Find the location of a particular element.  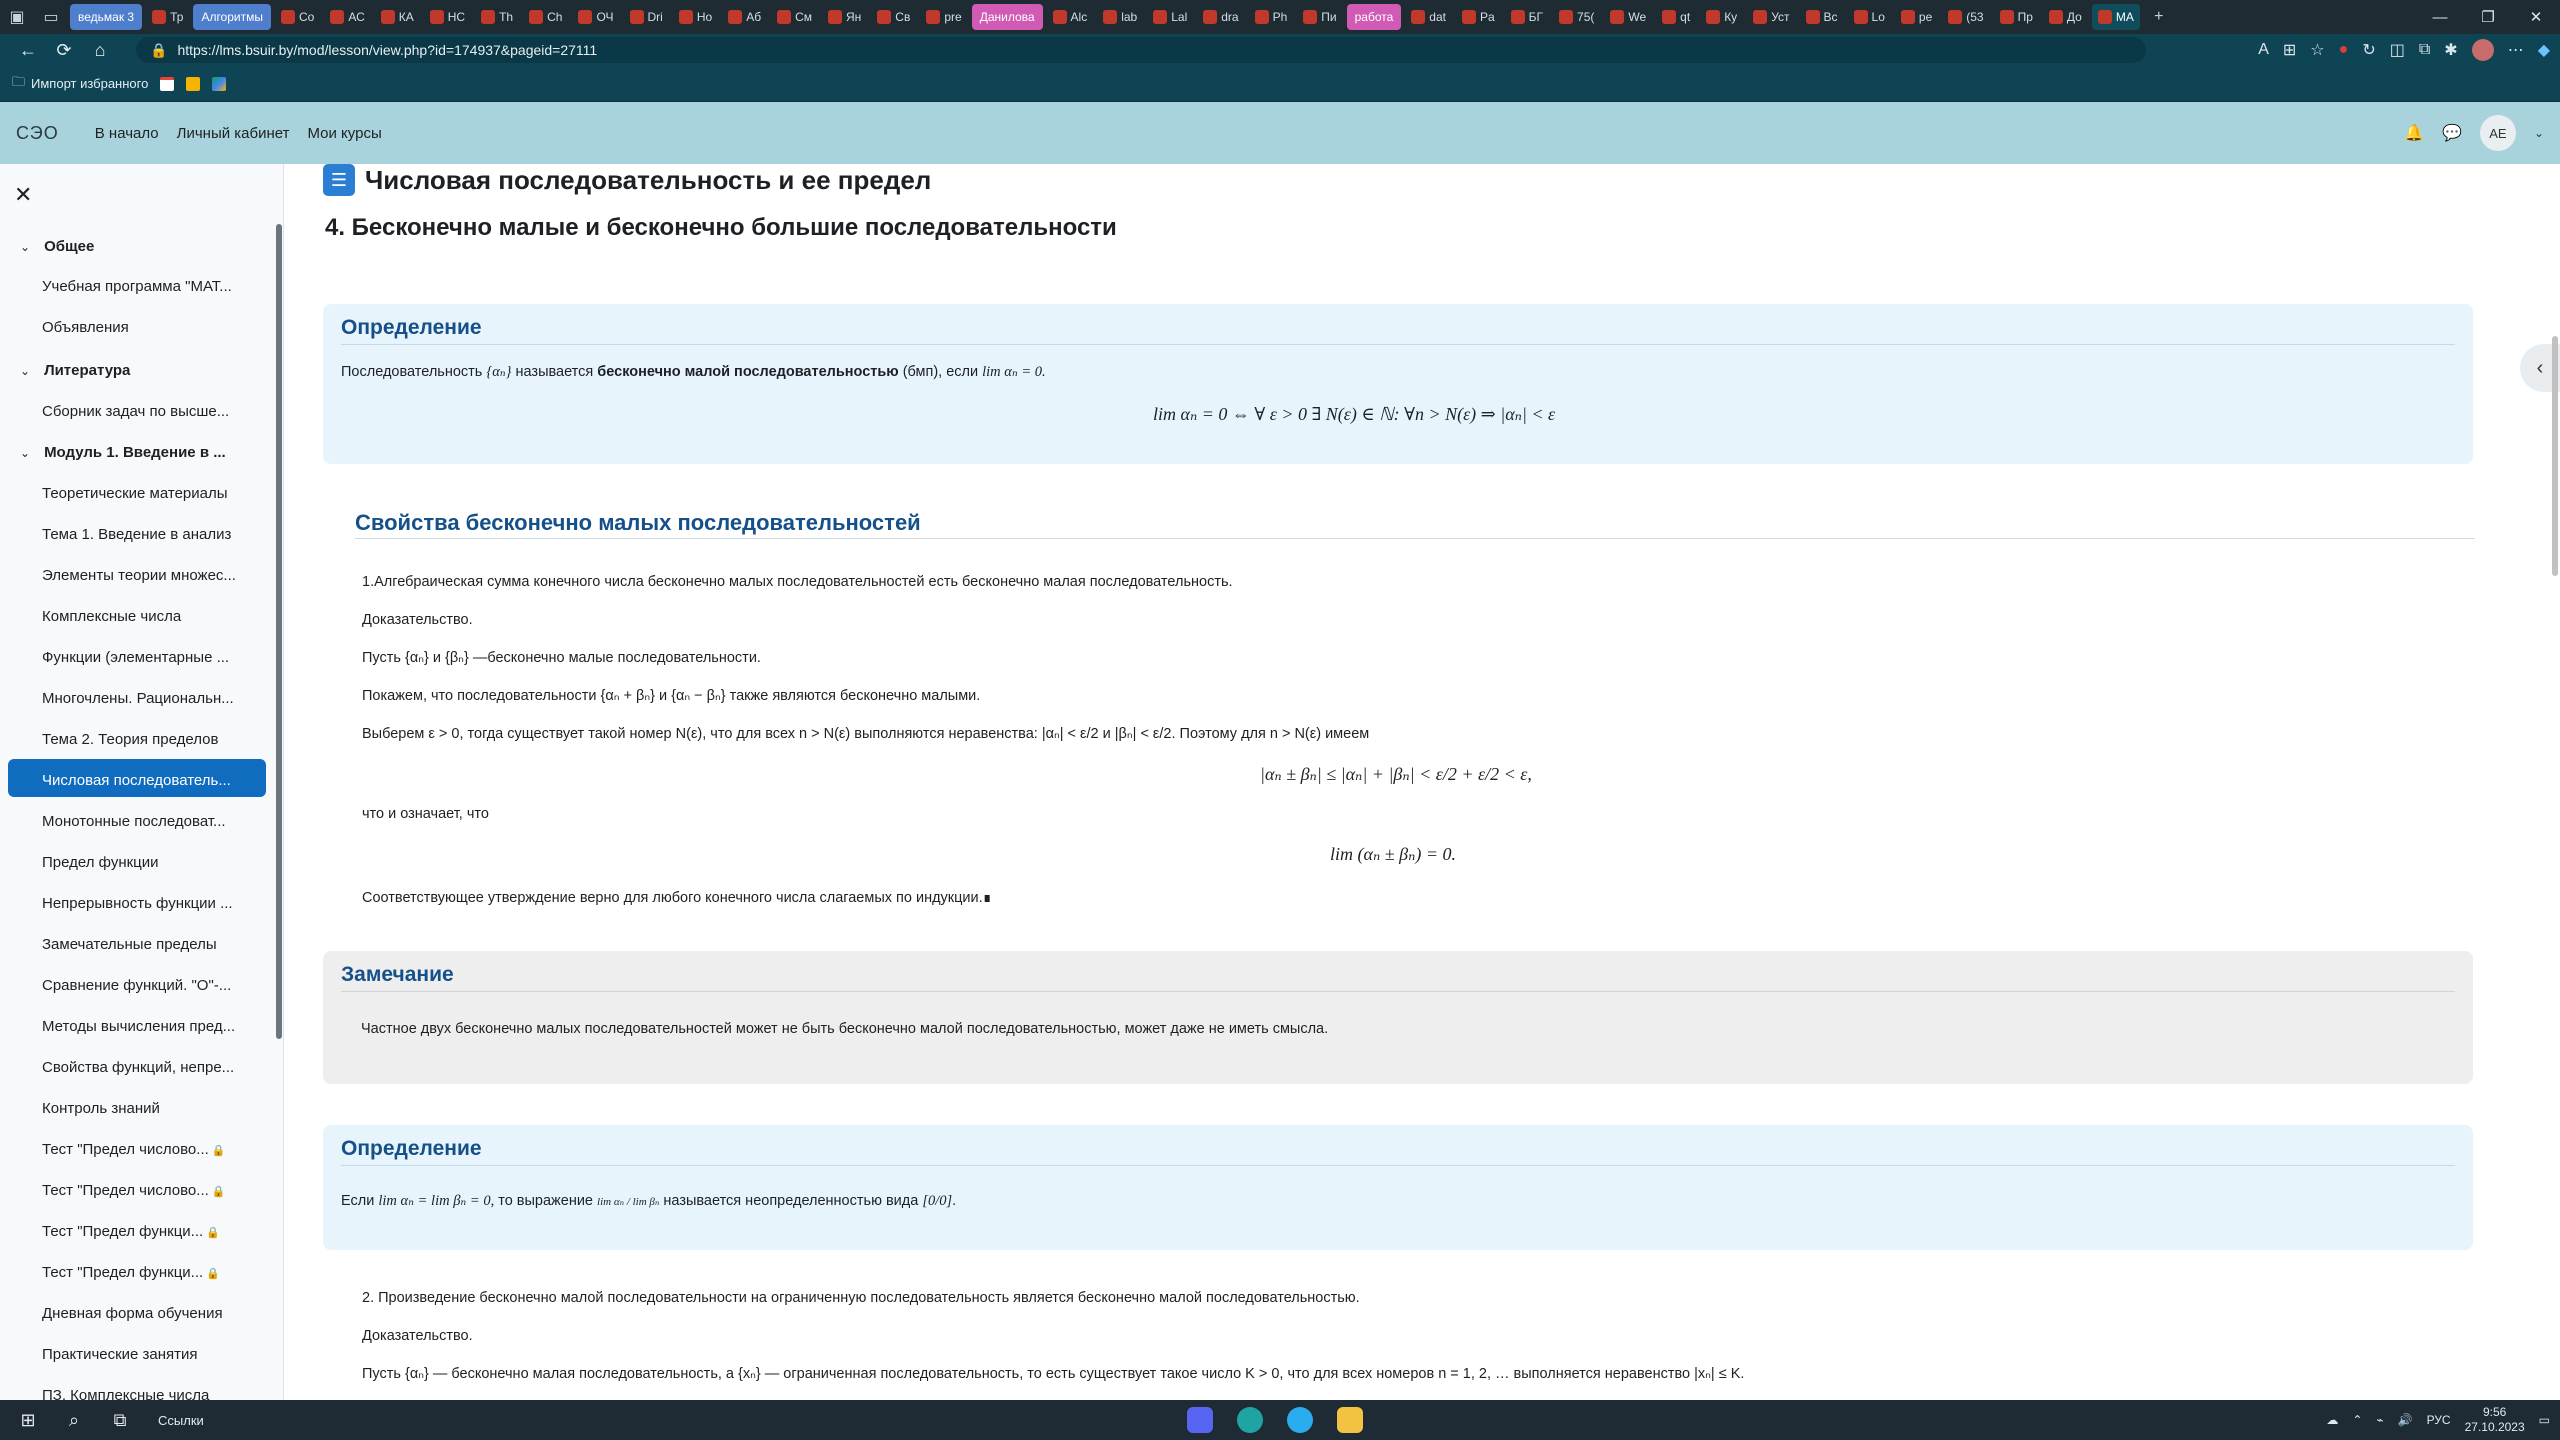

explorer-app-icon is located at coordinates (1350, 1420).